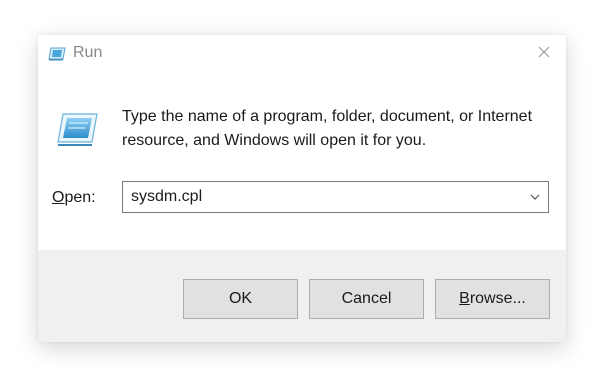  What do you see at coordinates (335, 197) in the screenshot?
I see `open-combobox: sysdm.cpl` at bounding box center [335, 197].